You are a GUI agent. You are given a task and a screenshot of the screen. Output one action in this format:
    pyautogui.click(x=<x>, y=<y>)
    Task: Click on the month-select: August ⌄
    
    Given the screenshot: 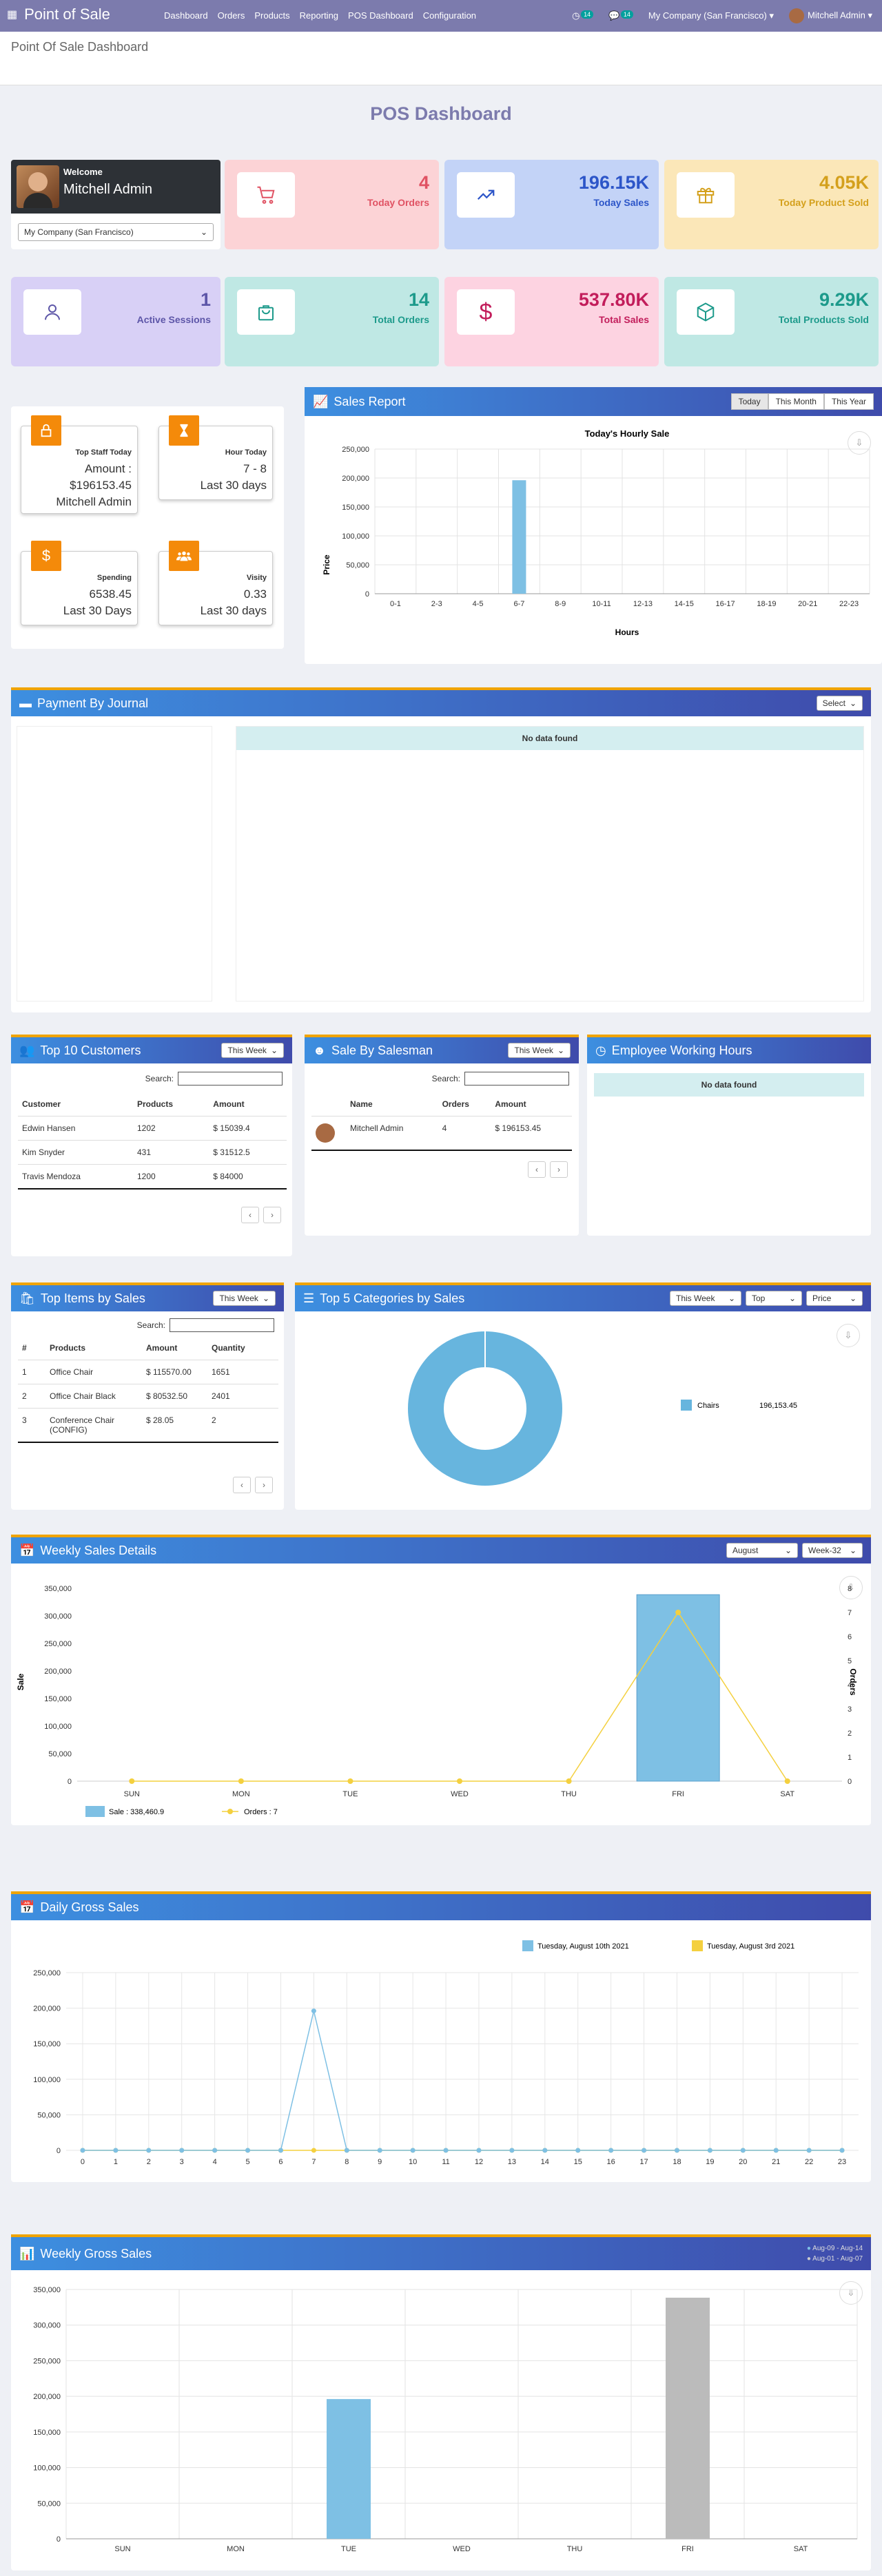 What is the action you would take?
    pyautogui.click(x=762, y=1551)
    